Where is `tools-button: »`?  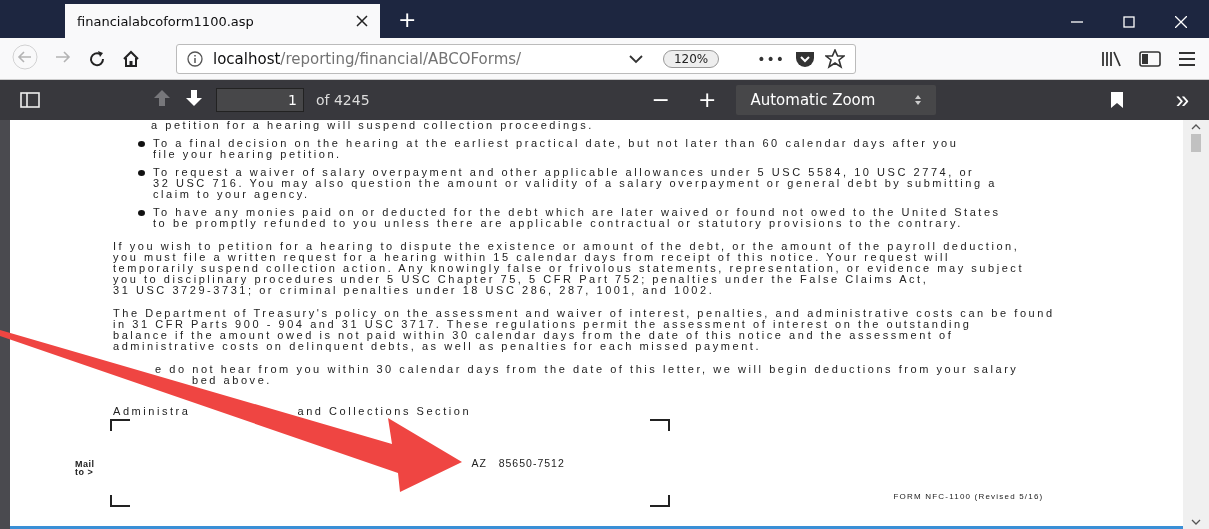 tools-button: » is located at coordinates (1182, 100).